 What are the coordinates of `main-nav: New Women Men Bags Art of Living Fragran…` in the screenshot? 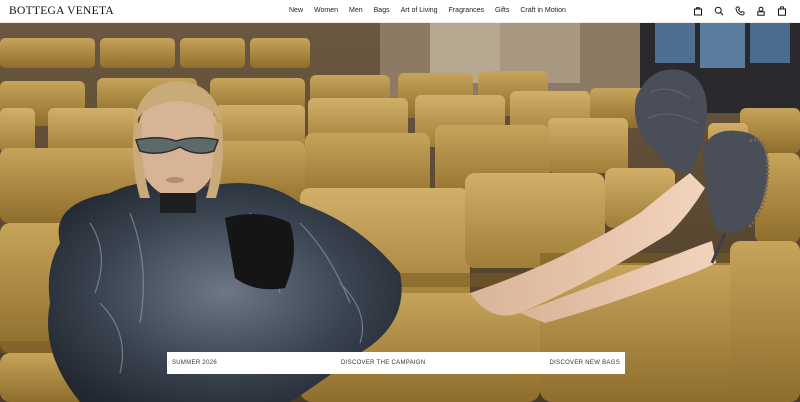 It's located at (427, 10).